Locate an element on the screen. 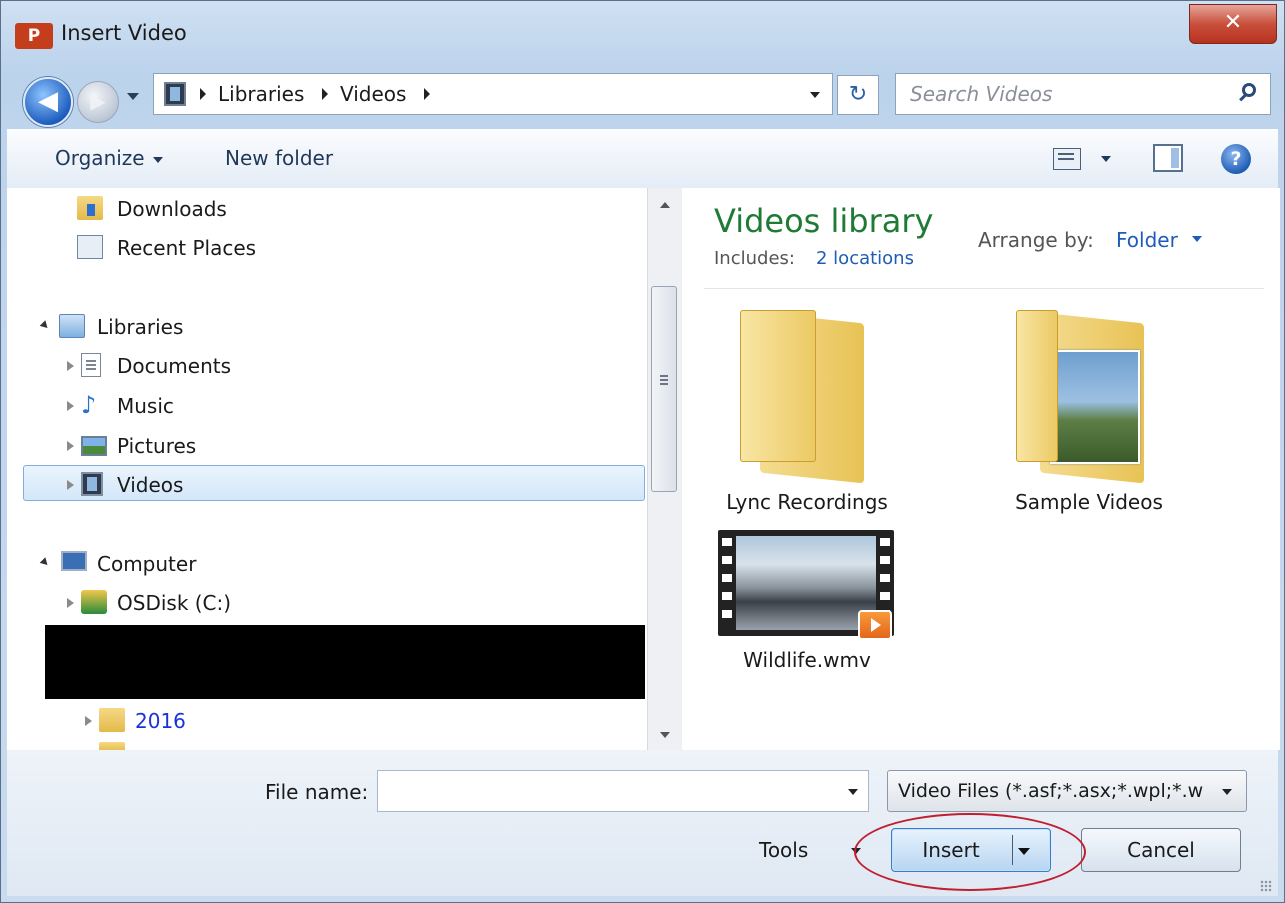 The height and width of the screenshot is (903, 1285). file-type-select: Video Files (*.asf;*.asx;*.wpl;*.w is located at coordinates (1067, 791).